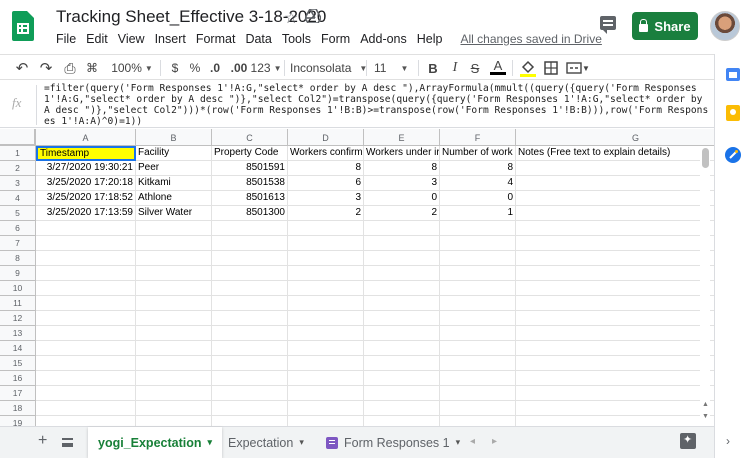 The image size is (752, 458). Describe the element at coordinates (18, 393) in the screenshot. I see `row-header: 17` at that location.